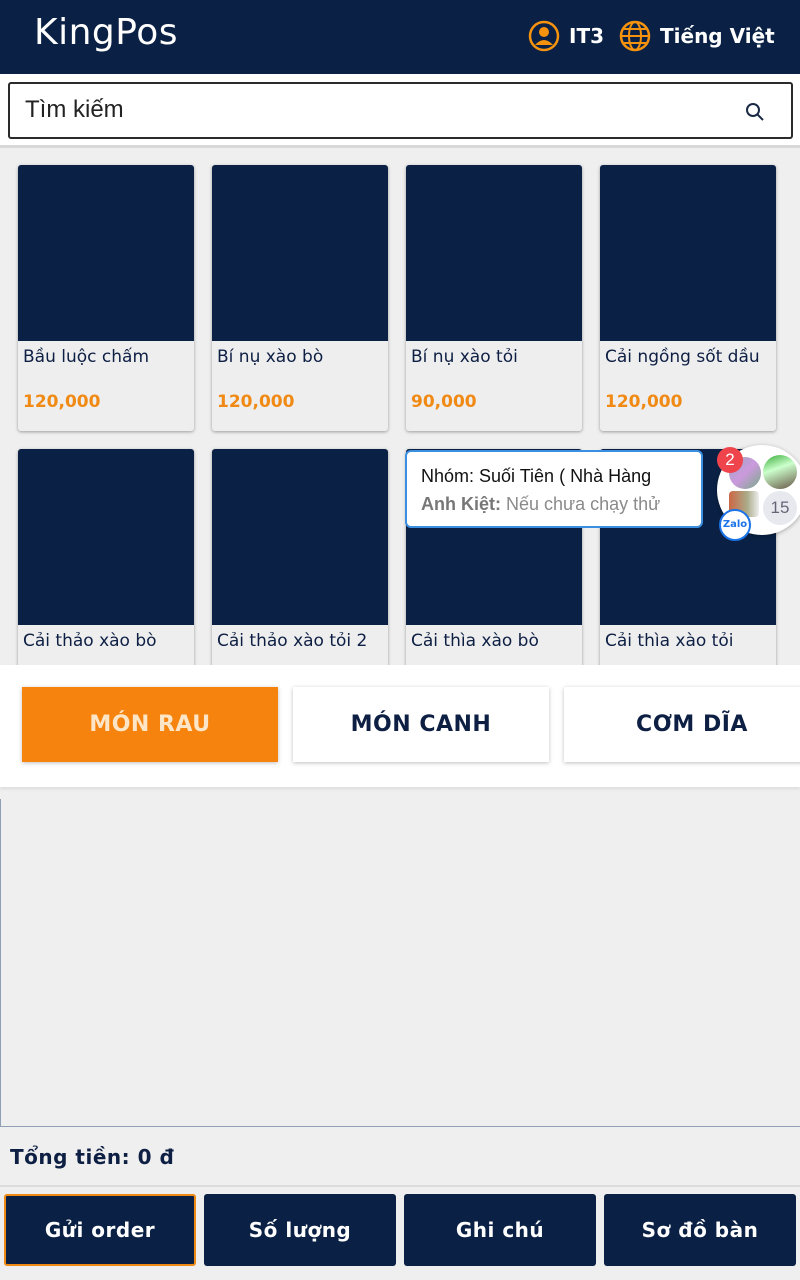 The width and height of the screenshot is (800, 1280). I want to click on avatar, so click(780, 472).